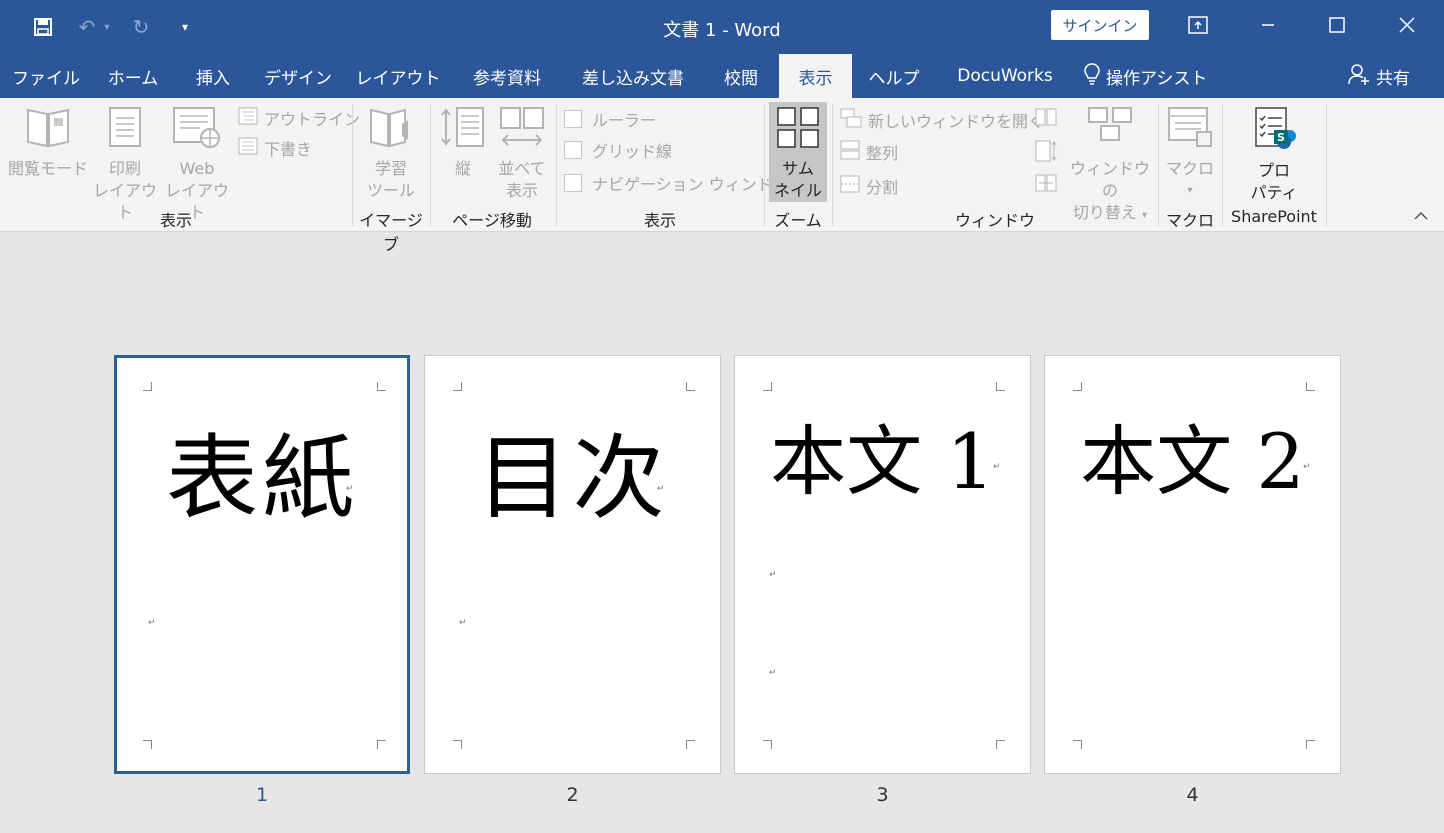 The width and height of the screenshot is (1444, 833). Describe the element at coordinates (942, 120) in the screenshot. I see `new-window-button: 新しいウィンドウを開く` at that location.